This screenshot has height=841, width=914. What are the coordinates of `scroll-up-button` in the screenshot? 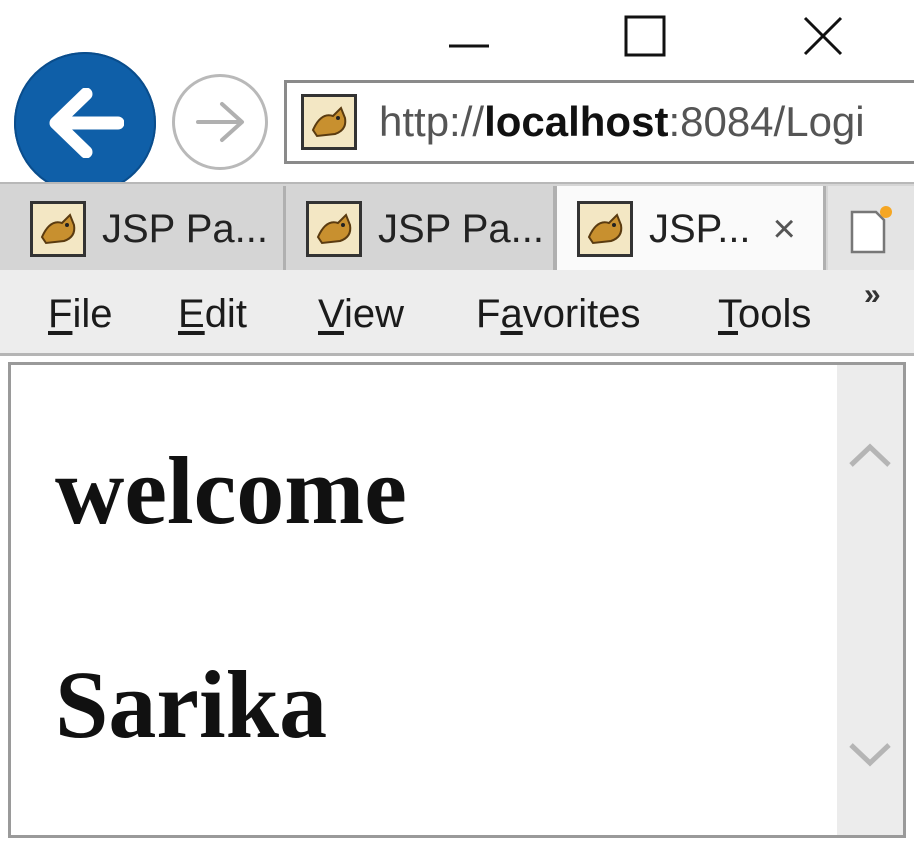 It's located at (870, 455).